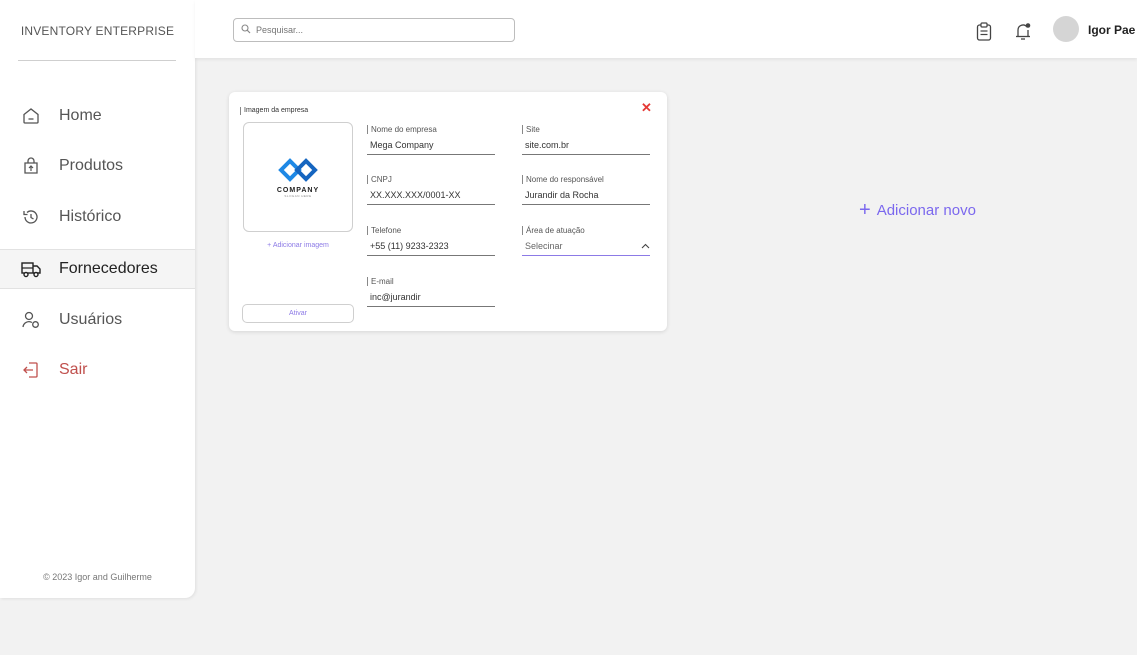 This screenshot has width=1137, height=655. Describe the element at coordinates (90, 216) in the screenshot. I see `sidebar-item-label: Histórico` at that location.